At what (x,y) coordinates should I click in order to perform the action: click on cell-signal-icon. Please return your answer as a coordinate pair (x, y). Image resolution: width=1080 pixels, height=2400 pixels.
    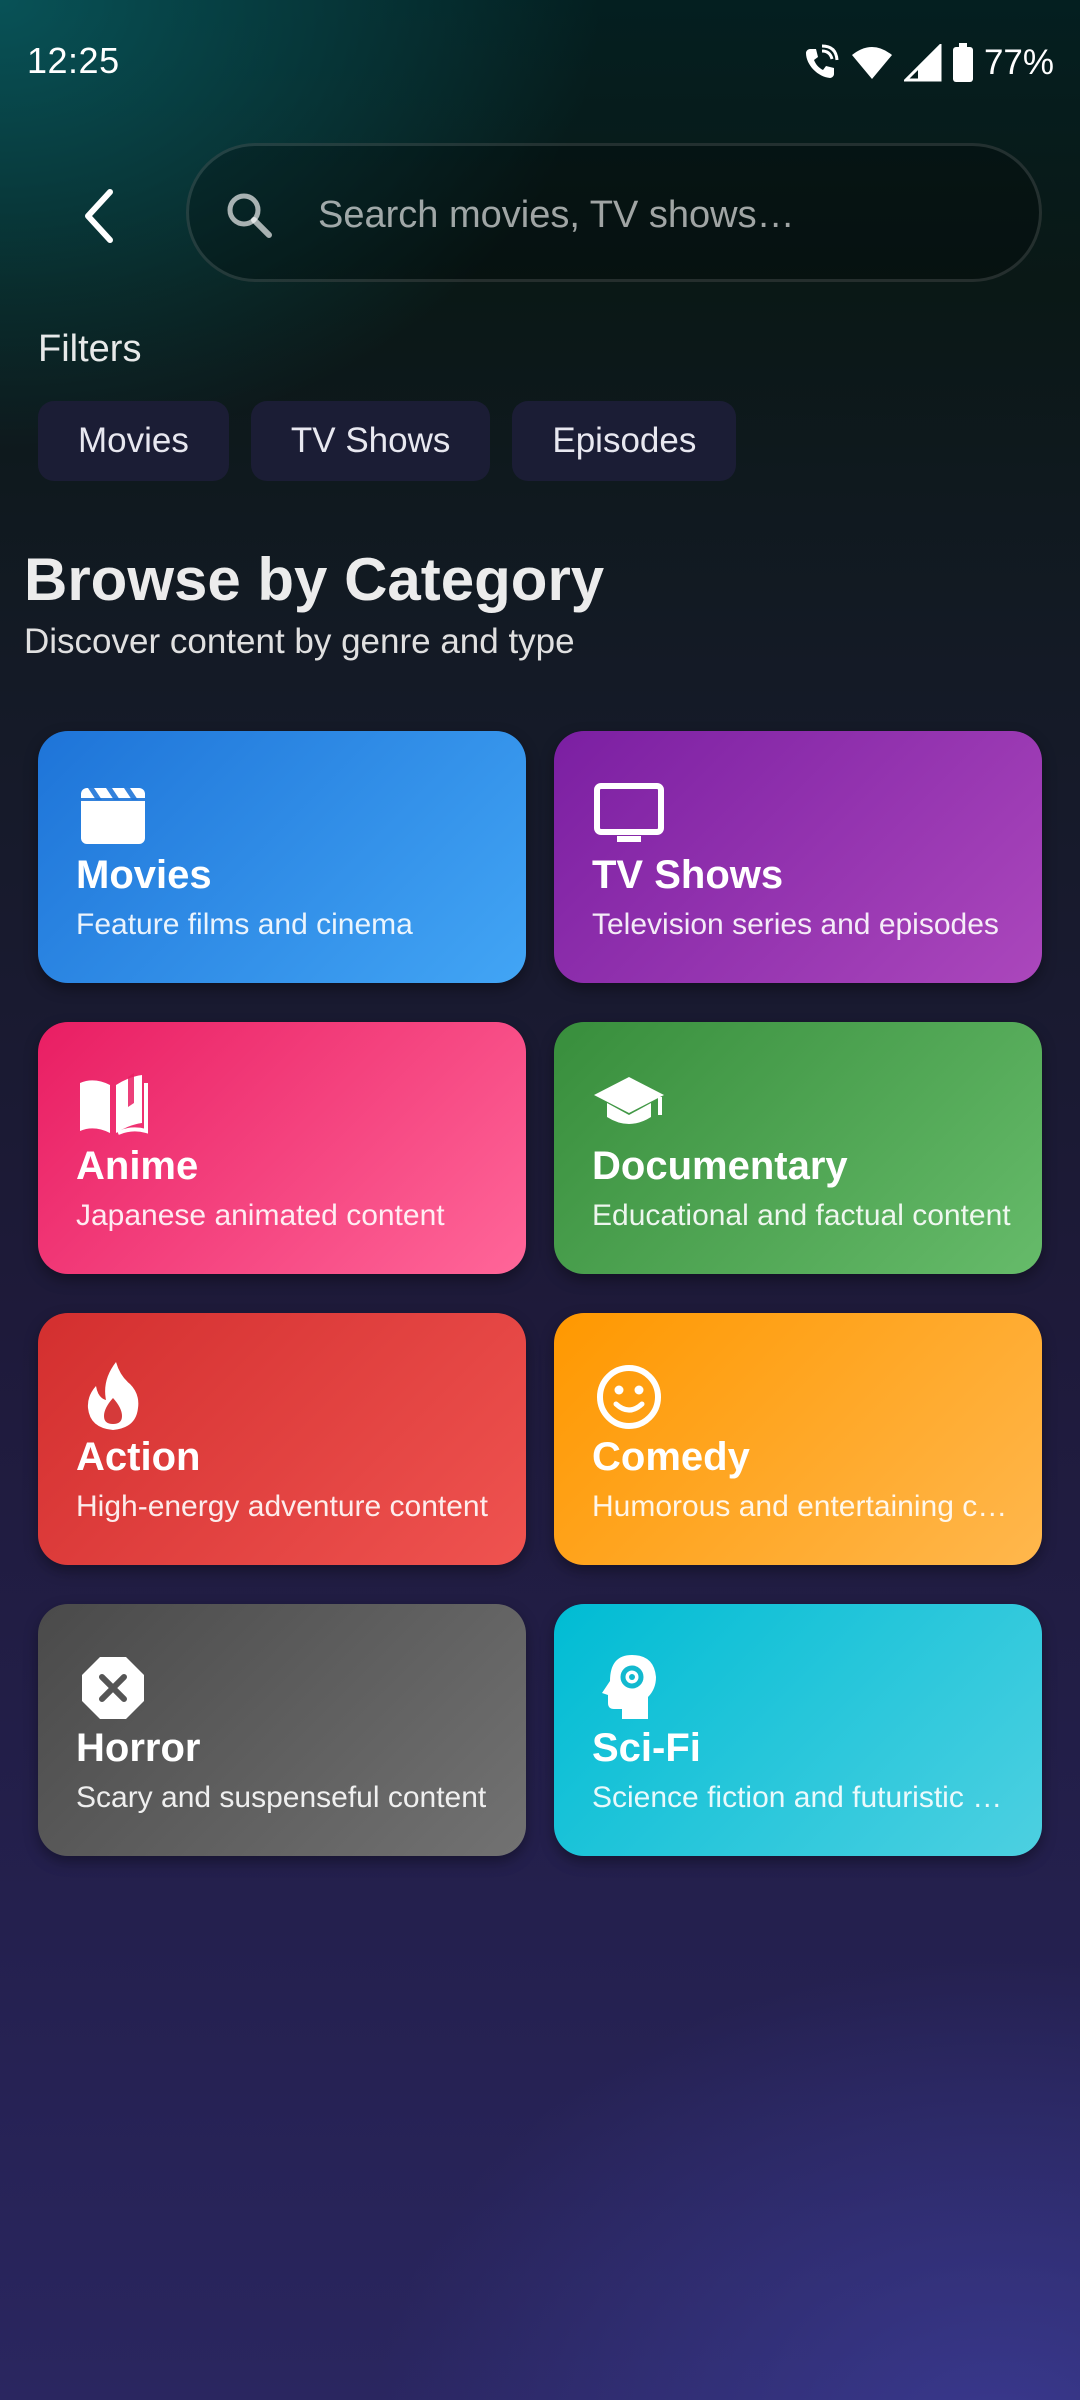
    Looking at the image, I should click on (922, 63).